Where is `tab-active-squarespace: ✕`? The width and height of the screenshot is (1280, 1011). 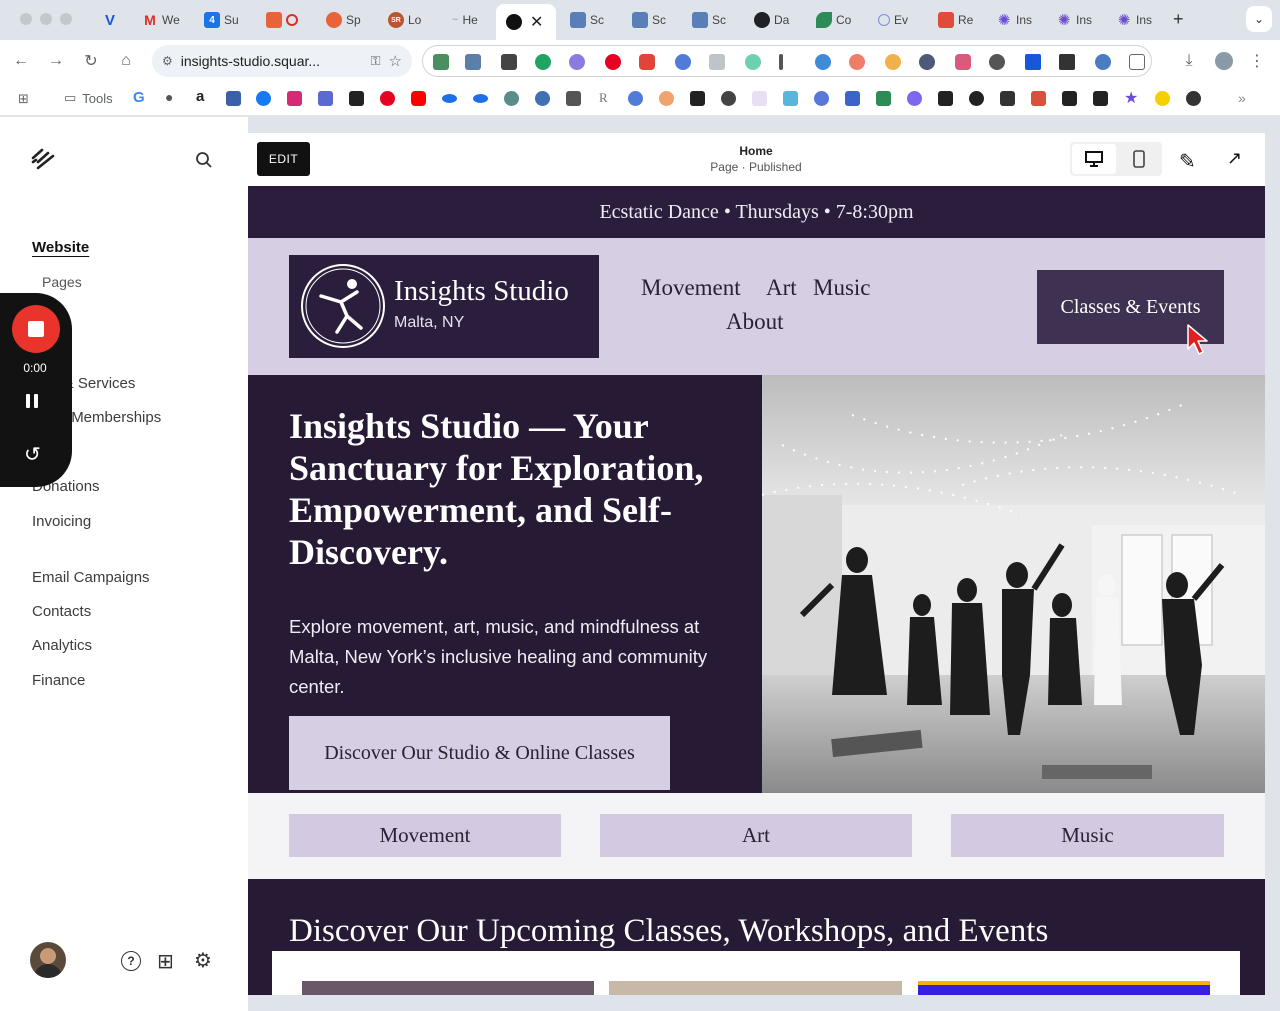
tab-active-squarespace: ✕ is located at coordinates (526, 22).